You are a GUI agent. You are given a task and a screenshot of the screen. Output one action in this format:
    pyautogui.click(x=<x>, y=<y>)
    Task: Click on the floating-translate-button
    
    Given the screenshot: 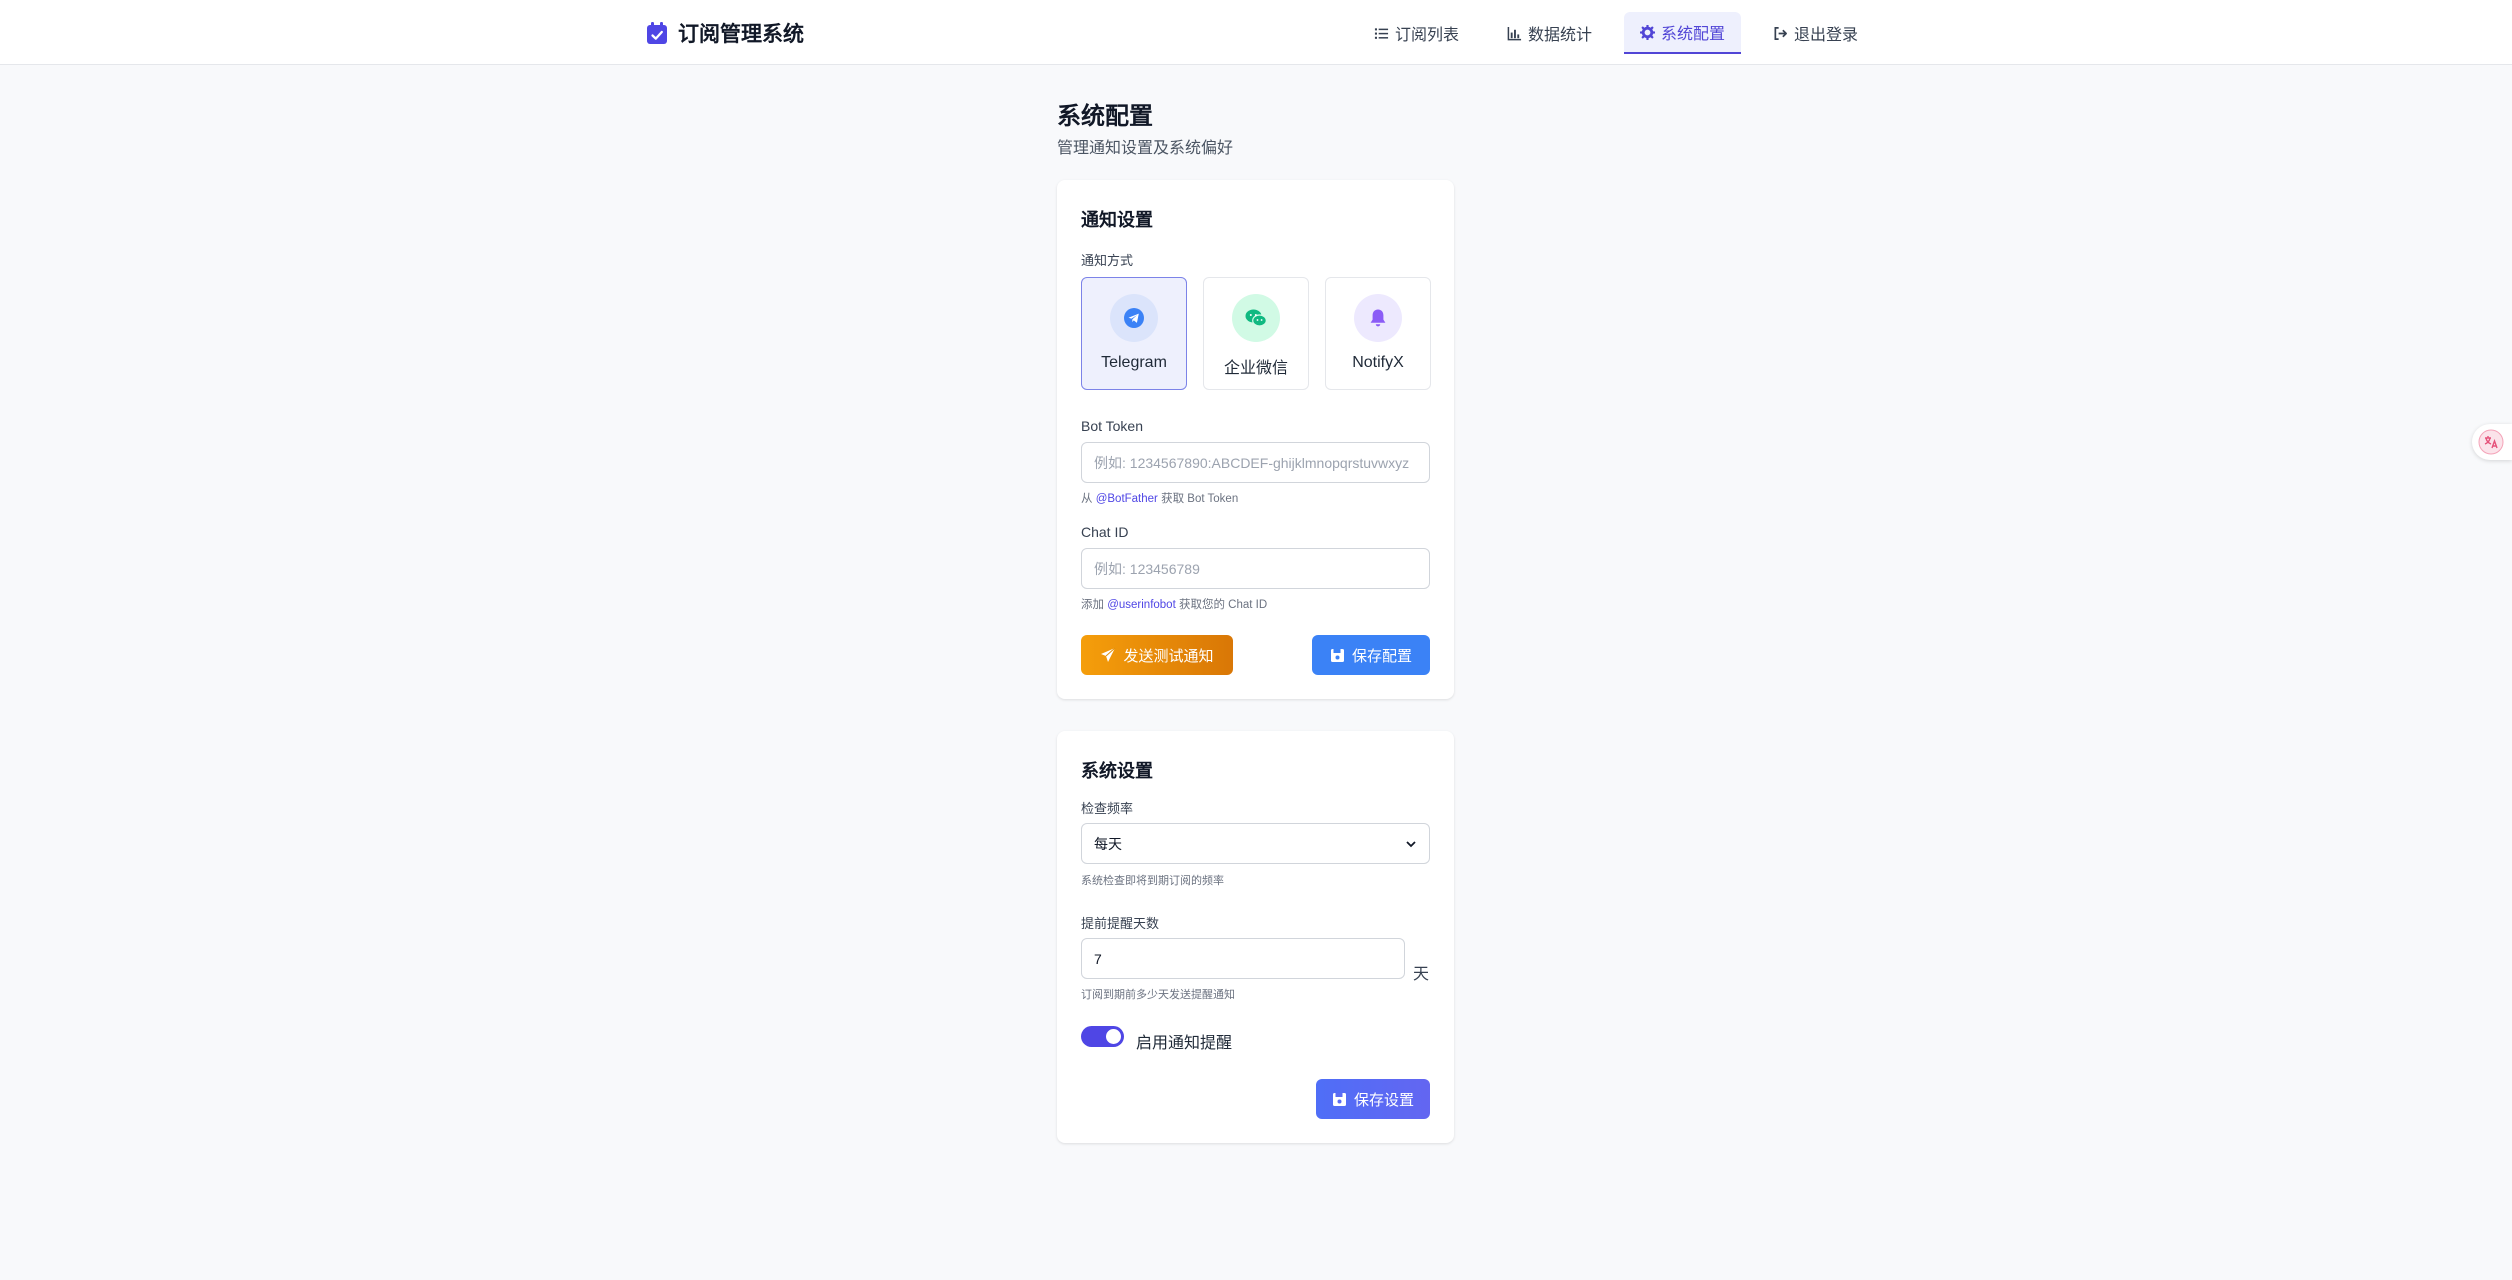 What is the action you would take?
    pyautogui.click(x=2492, y=442)
    